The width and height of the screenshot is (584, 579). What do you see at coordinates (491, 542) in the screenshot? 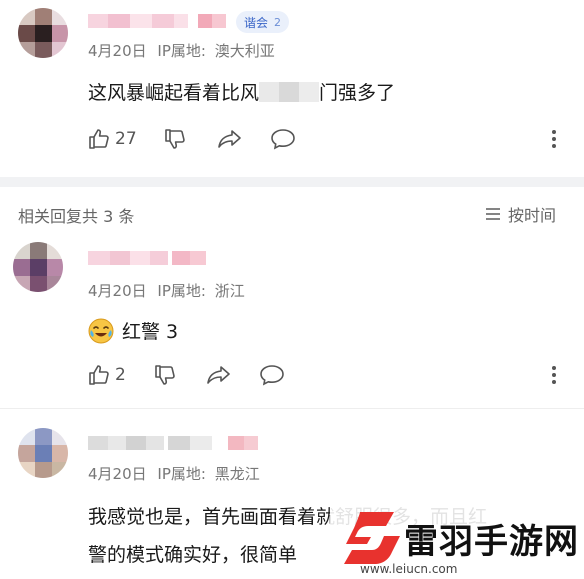
I see `watermark-brand: 雷羽手游网` at bounding box center [491, 542].